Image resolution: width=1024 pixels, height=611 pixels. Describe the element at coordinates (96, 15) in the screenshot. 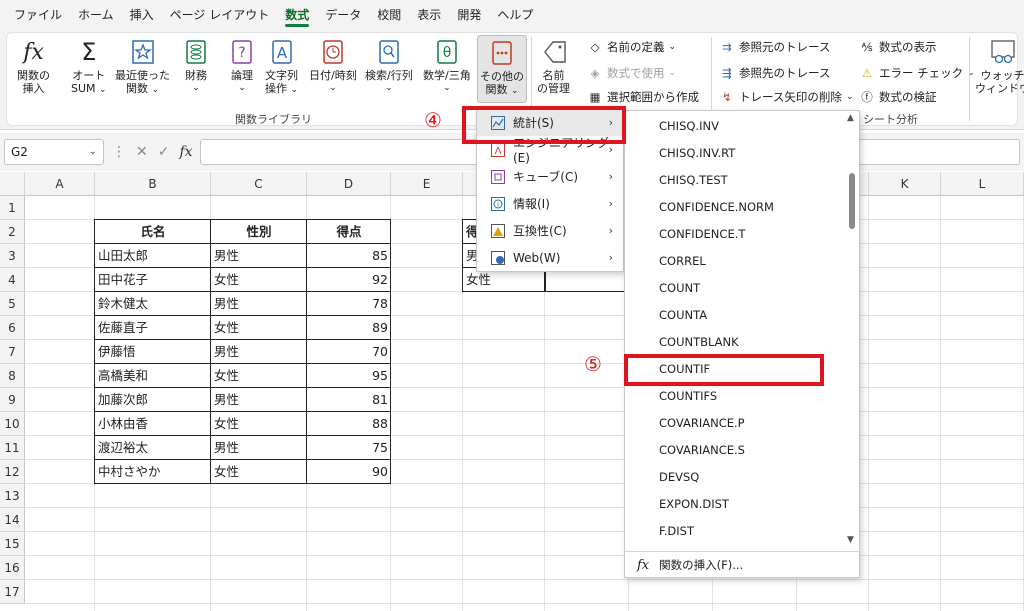

I see `tab-home: ホーム` at that location.